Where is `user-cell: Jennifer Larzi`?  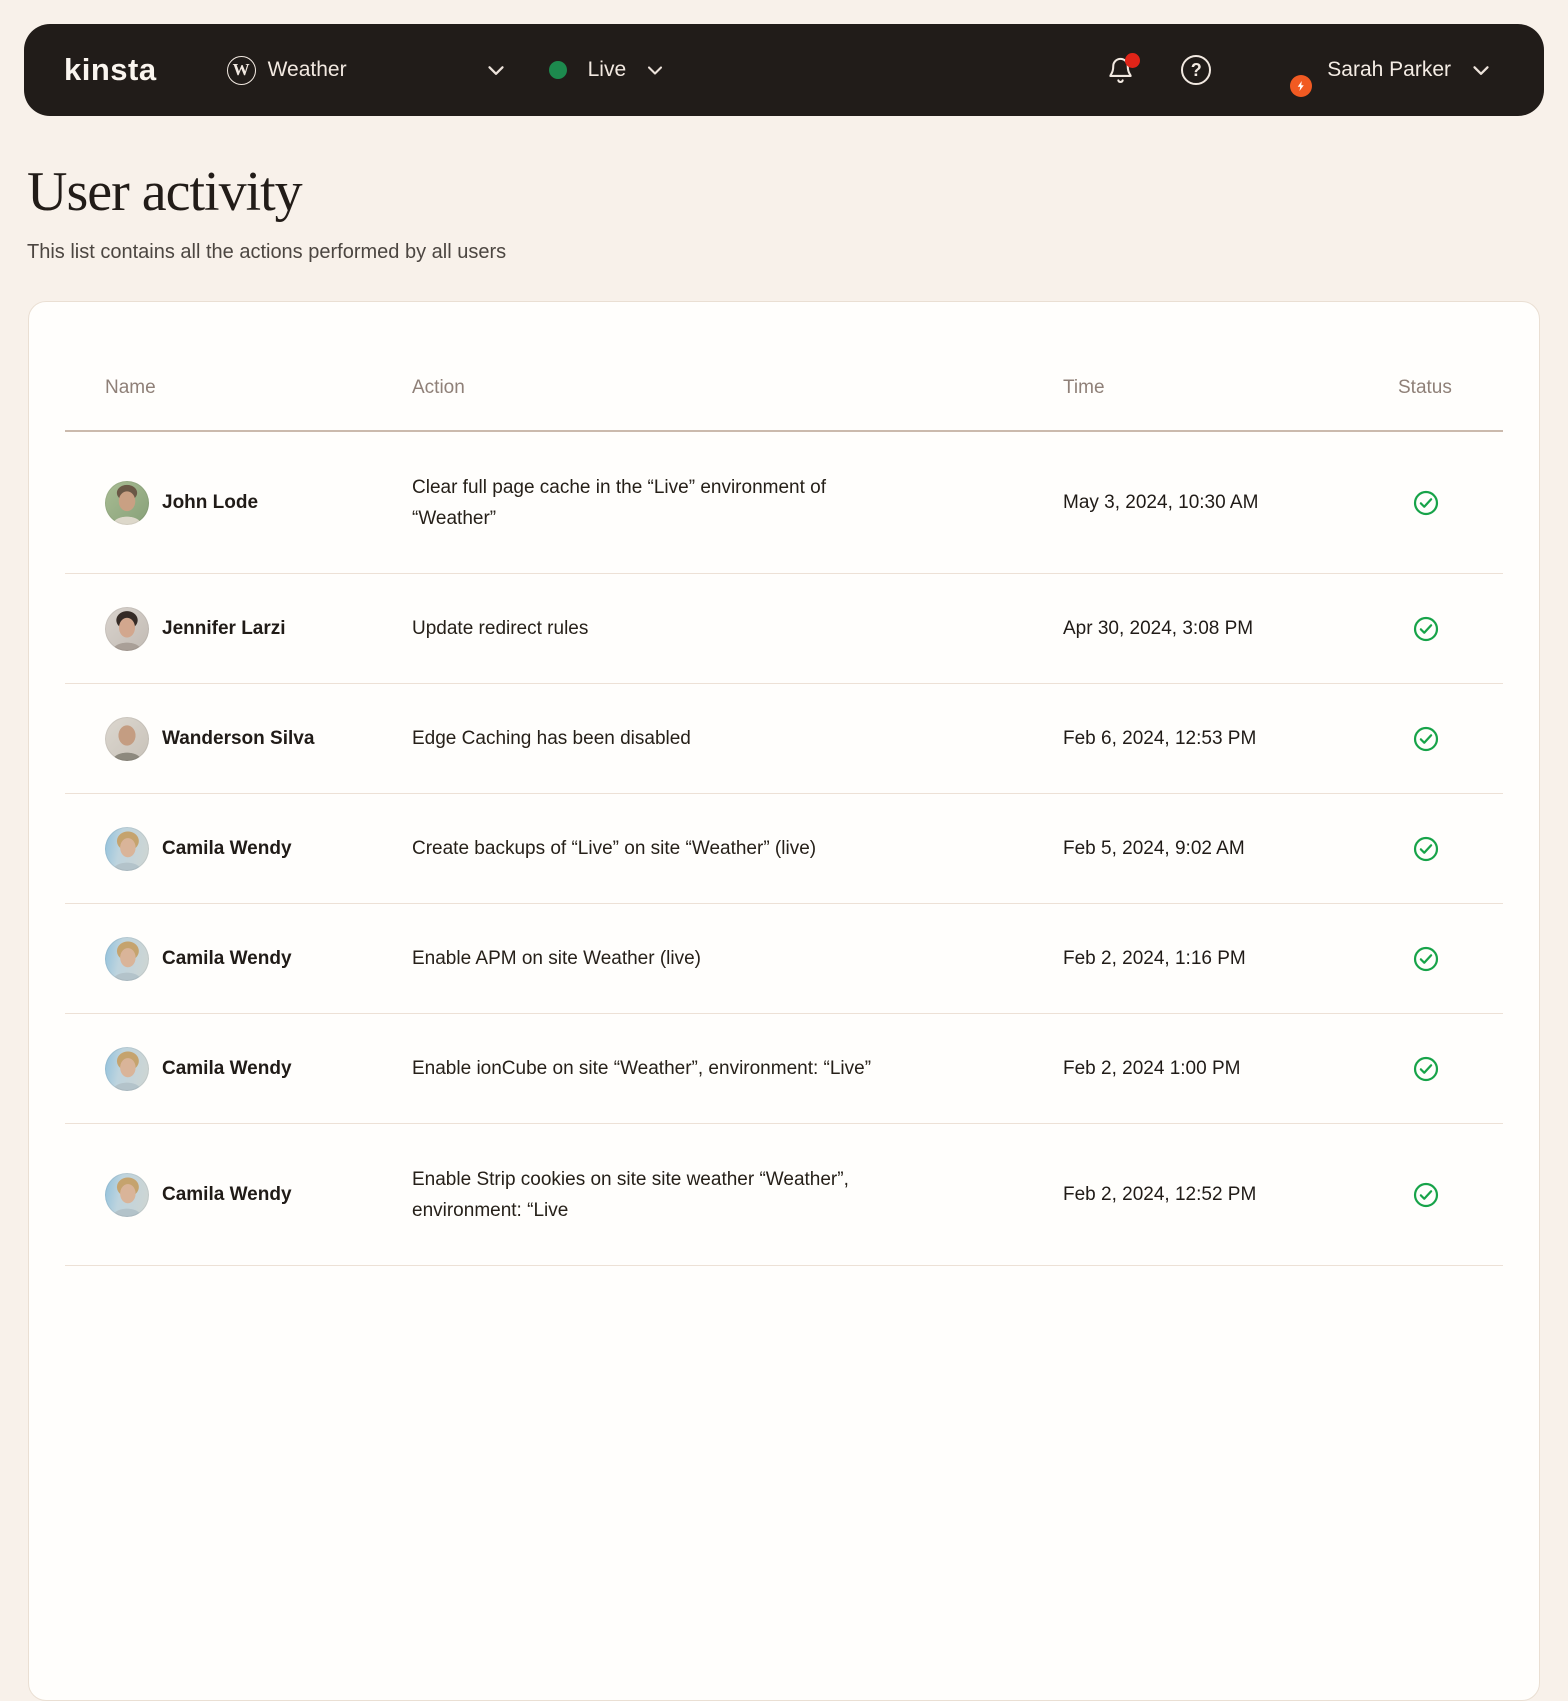
user-cell: Jennifer Larzi is located at coordinates (258, 628).